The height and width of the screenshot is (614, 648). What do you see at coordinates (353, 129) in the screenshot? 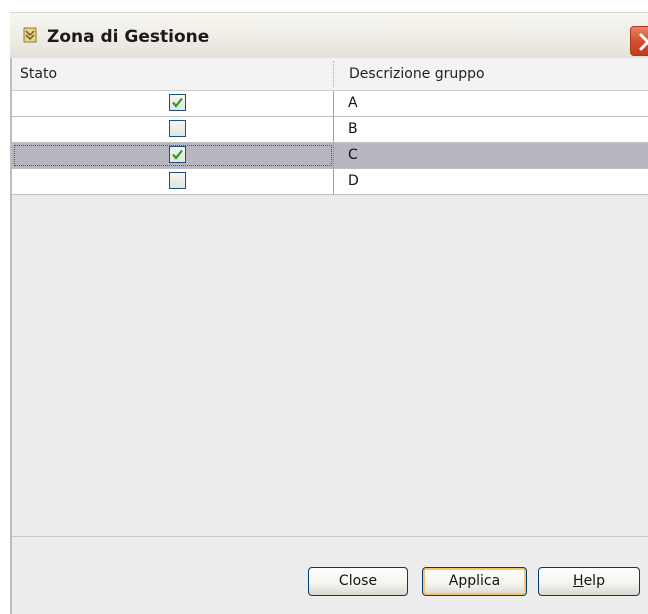
I see `description-cell: B` at bounding box center [353, 129].